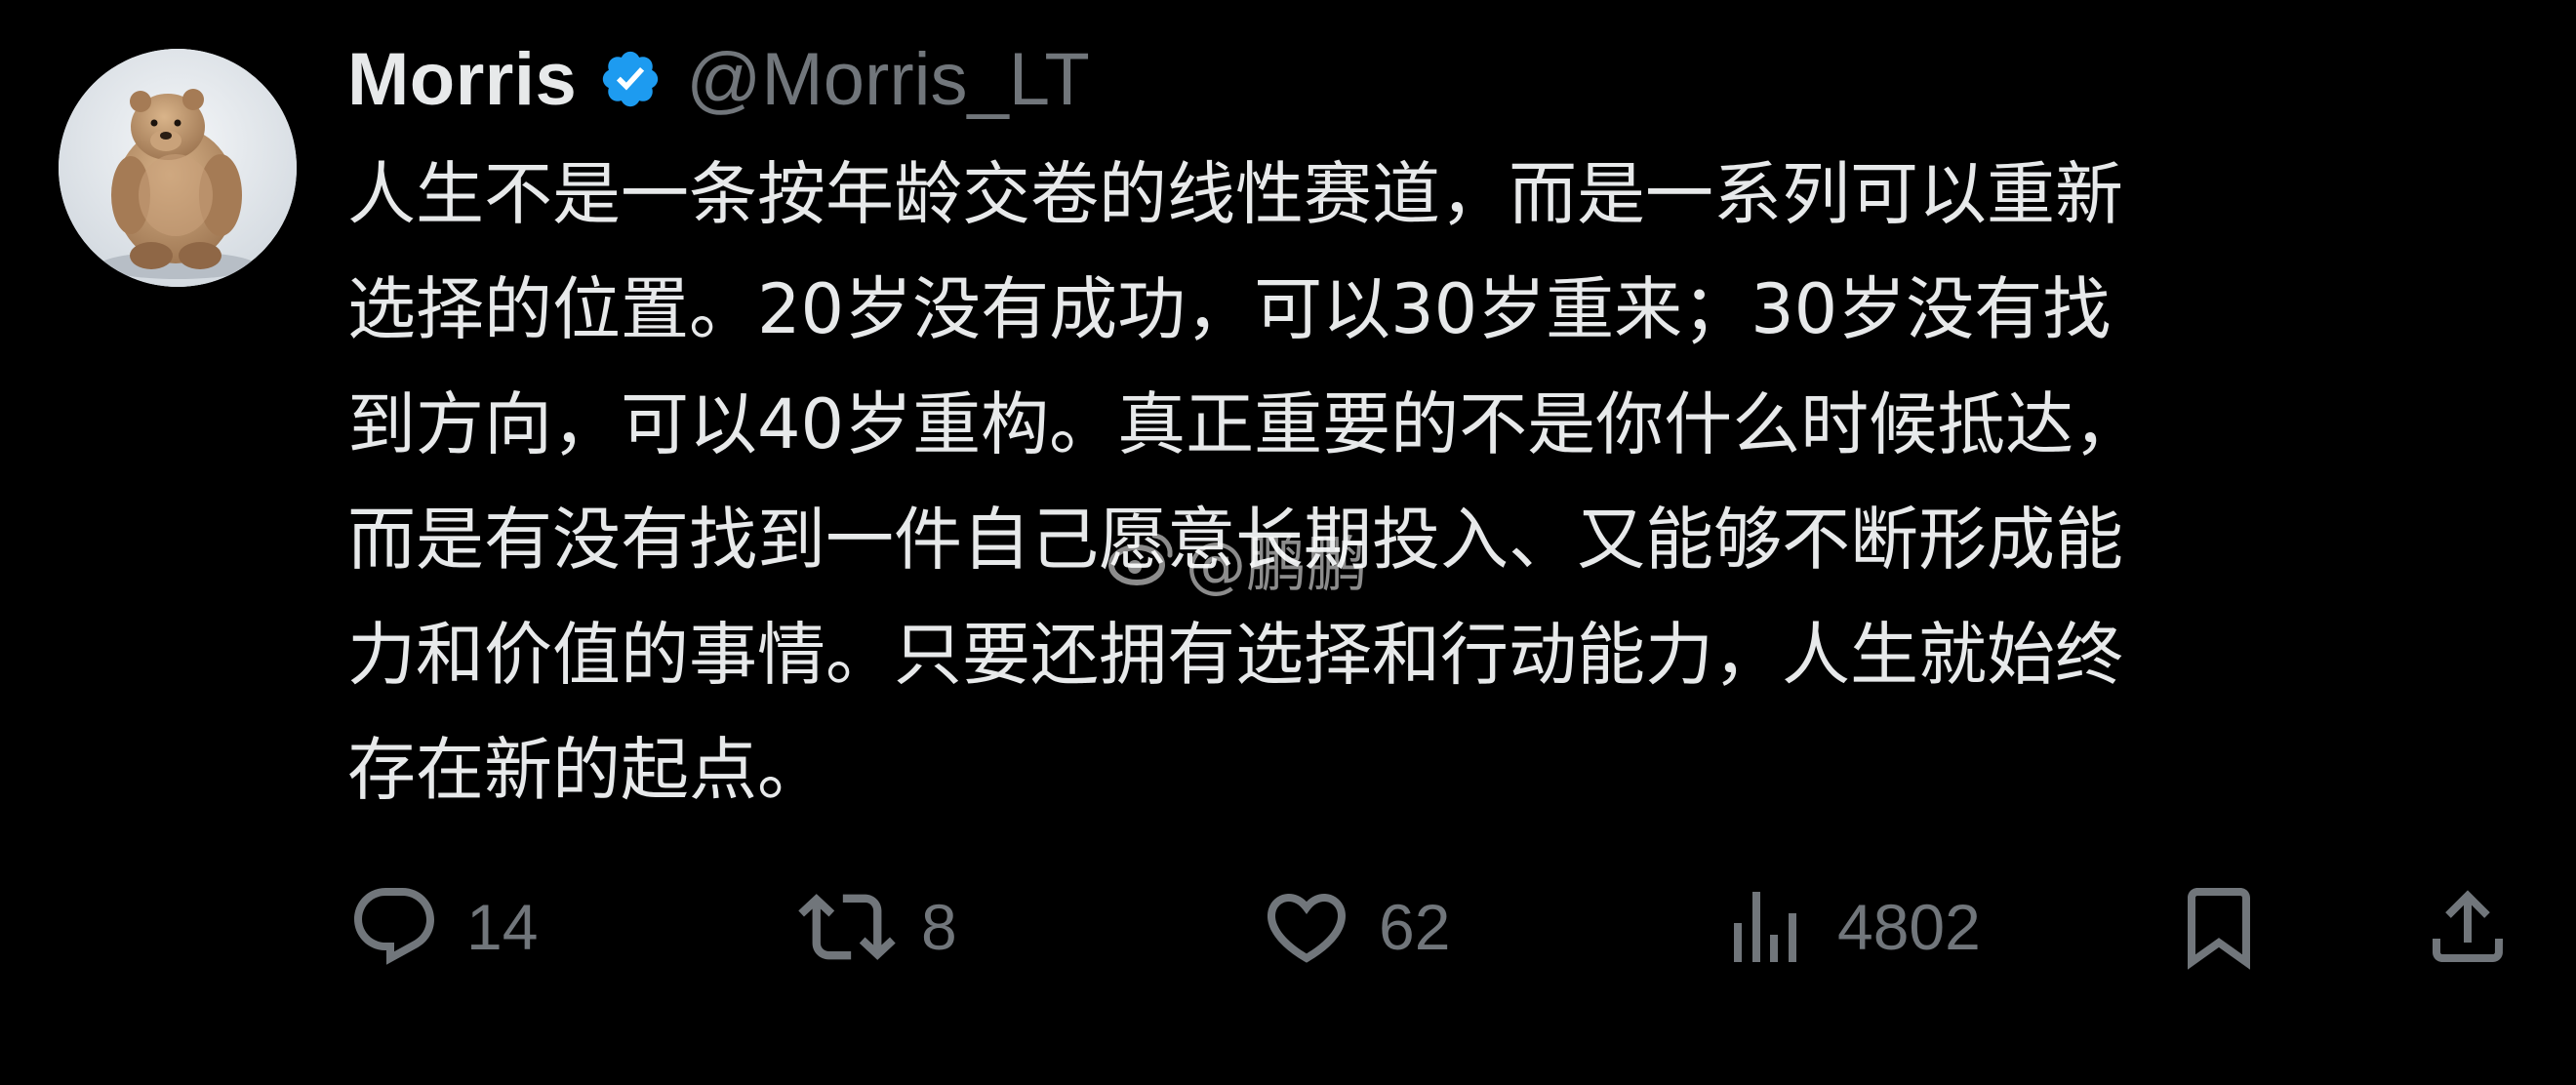 The height and width of the screenshot is (1085, 2576). Describe the element at coordinates (1909, 927) in the screenshot. I see `views-count: 4802` at that location.